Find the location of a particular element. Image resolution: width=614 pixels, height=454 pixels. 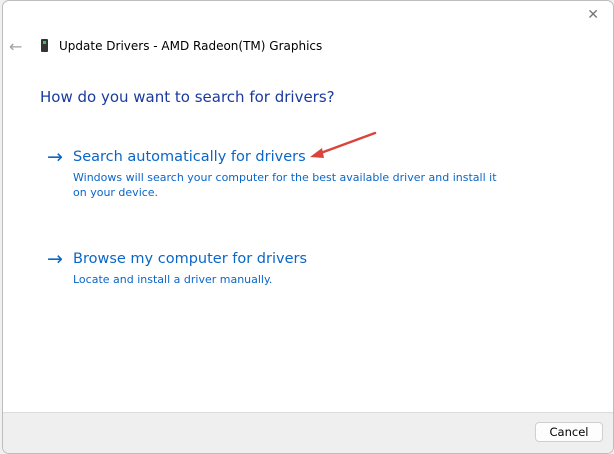

annotation-arrow-head is located at coordinates (317, 153).